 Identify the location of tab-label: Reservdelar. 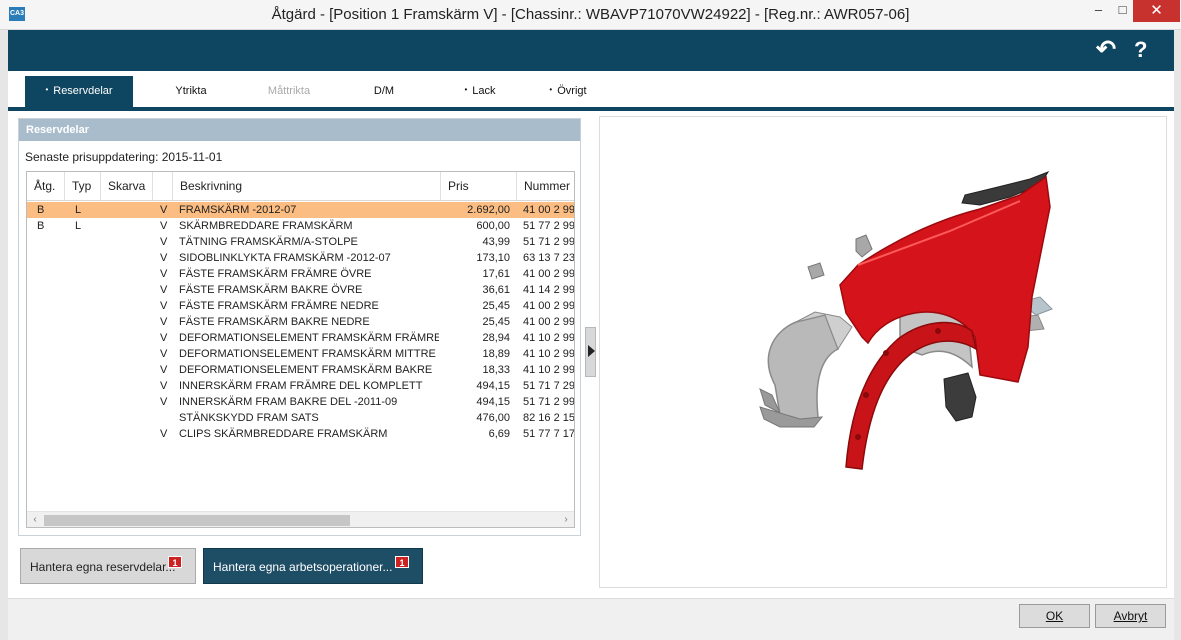
(83, 91).